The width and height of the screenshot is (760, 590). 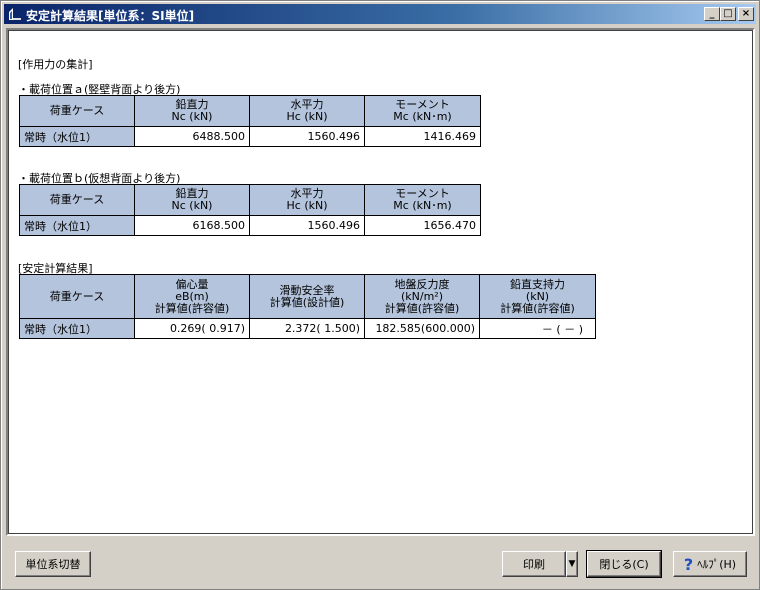 What do you see at coordinates (15, 14) in the screenshot?
I see `app-icon` at bounding box center [15, 14].